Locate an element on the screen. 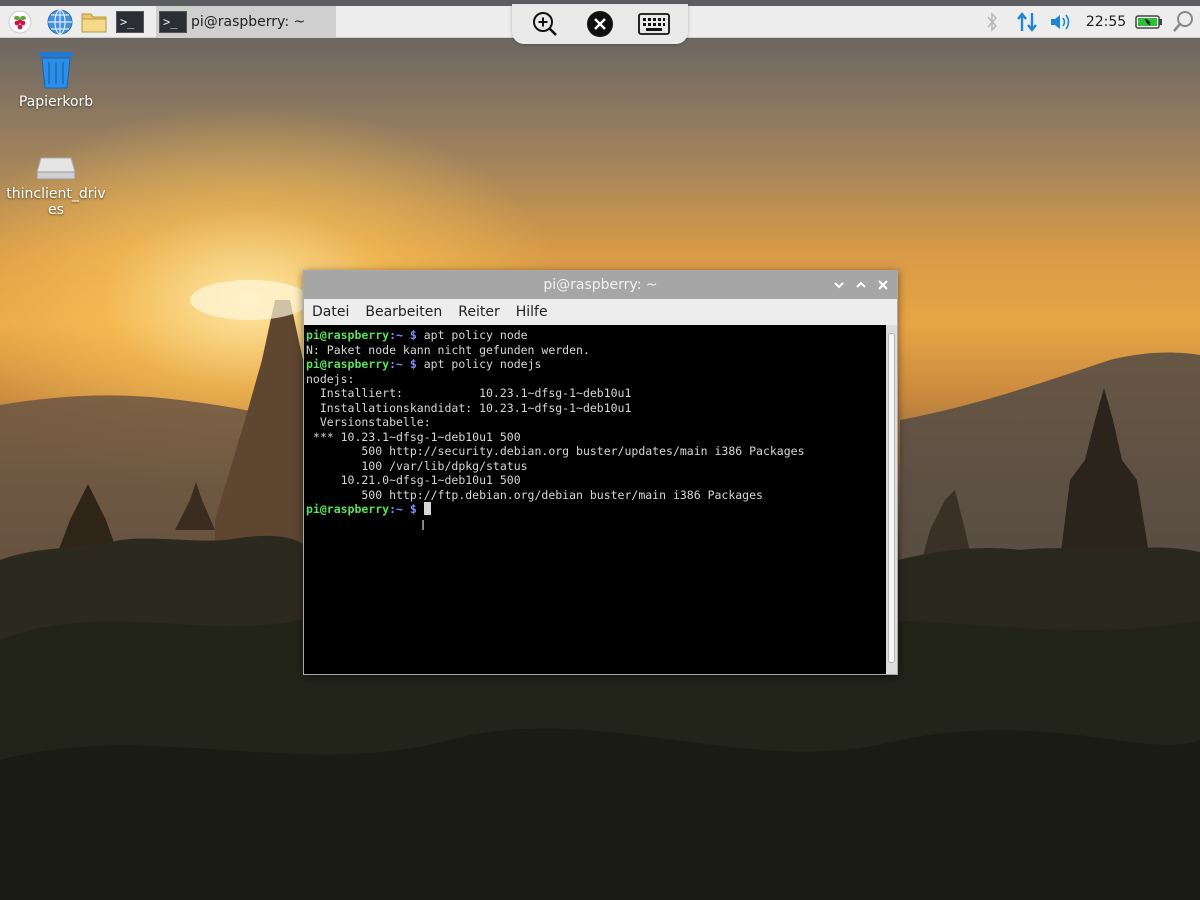  remote-desktop-icon is located at coordinates (600, 24).